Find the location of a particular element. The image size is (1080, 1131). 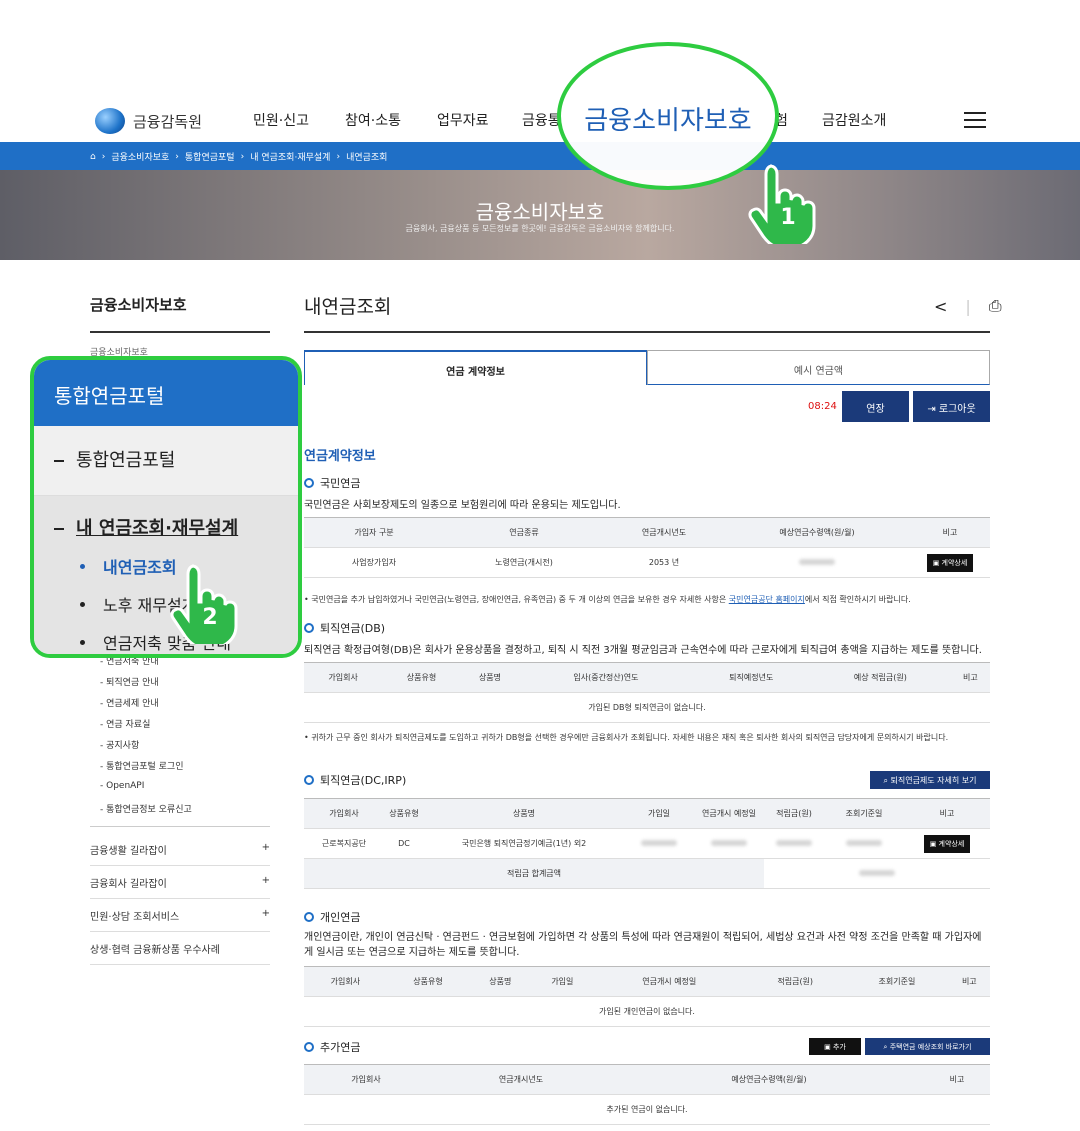

share-icon: < is located at coordinates (940, 306).